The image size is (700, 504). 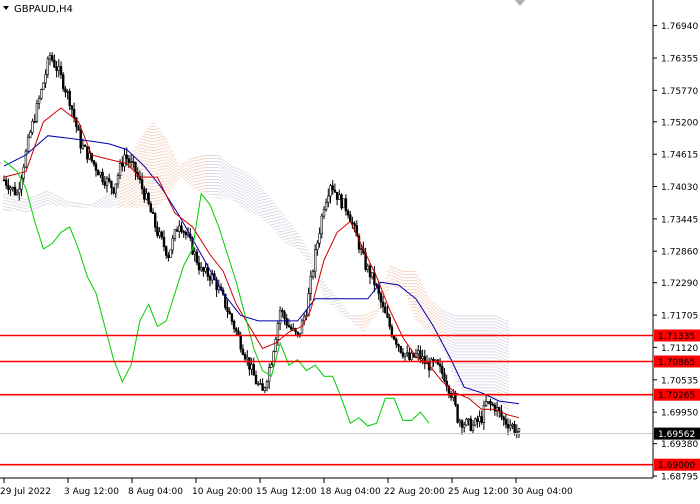 I want to click on chart-header: GBPAUD,H4, so click(x=38, y=9).